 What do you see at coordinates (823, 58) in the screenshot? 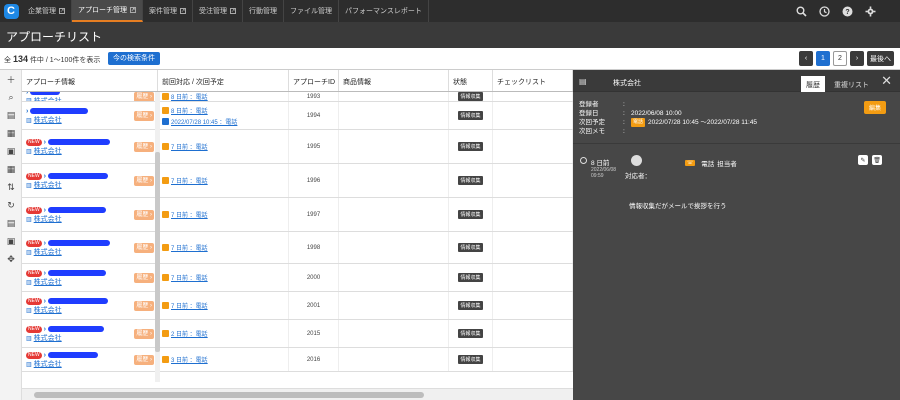
I see `page-1-button: 1` at bounding box center [823, 58].